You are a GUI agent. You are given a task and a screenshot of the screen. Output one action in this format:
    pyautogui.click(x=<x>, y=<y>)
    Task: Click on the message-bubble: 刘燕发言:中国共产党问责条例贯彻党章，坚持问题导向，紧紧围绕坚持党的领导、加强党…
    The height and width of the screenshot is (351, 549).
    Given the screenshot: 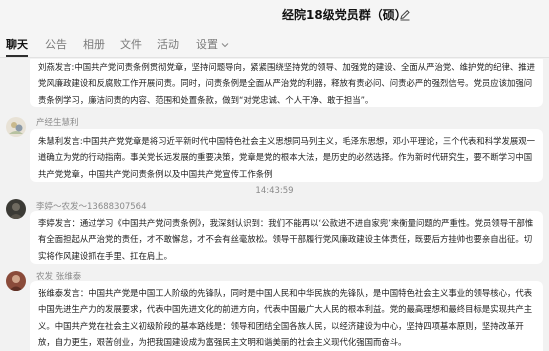 What is the action you would take?
    pyautogui.click(x=286, y=83)
    